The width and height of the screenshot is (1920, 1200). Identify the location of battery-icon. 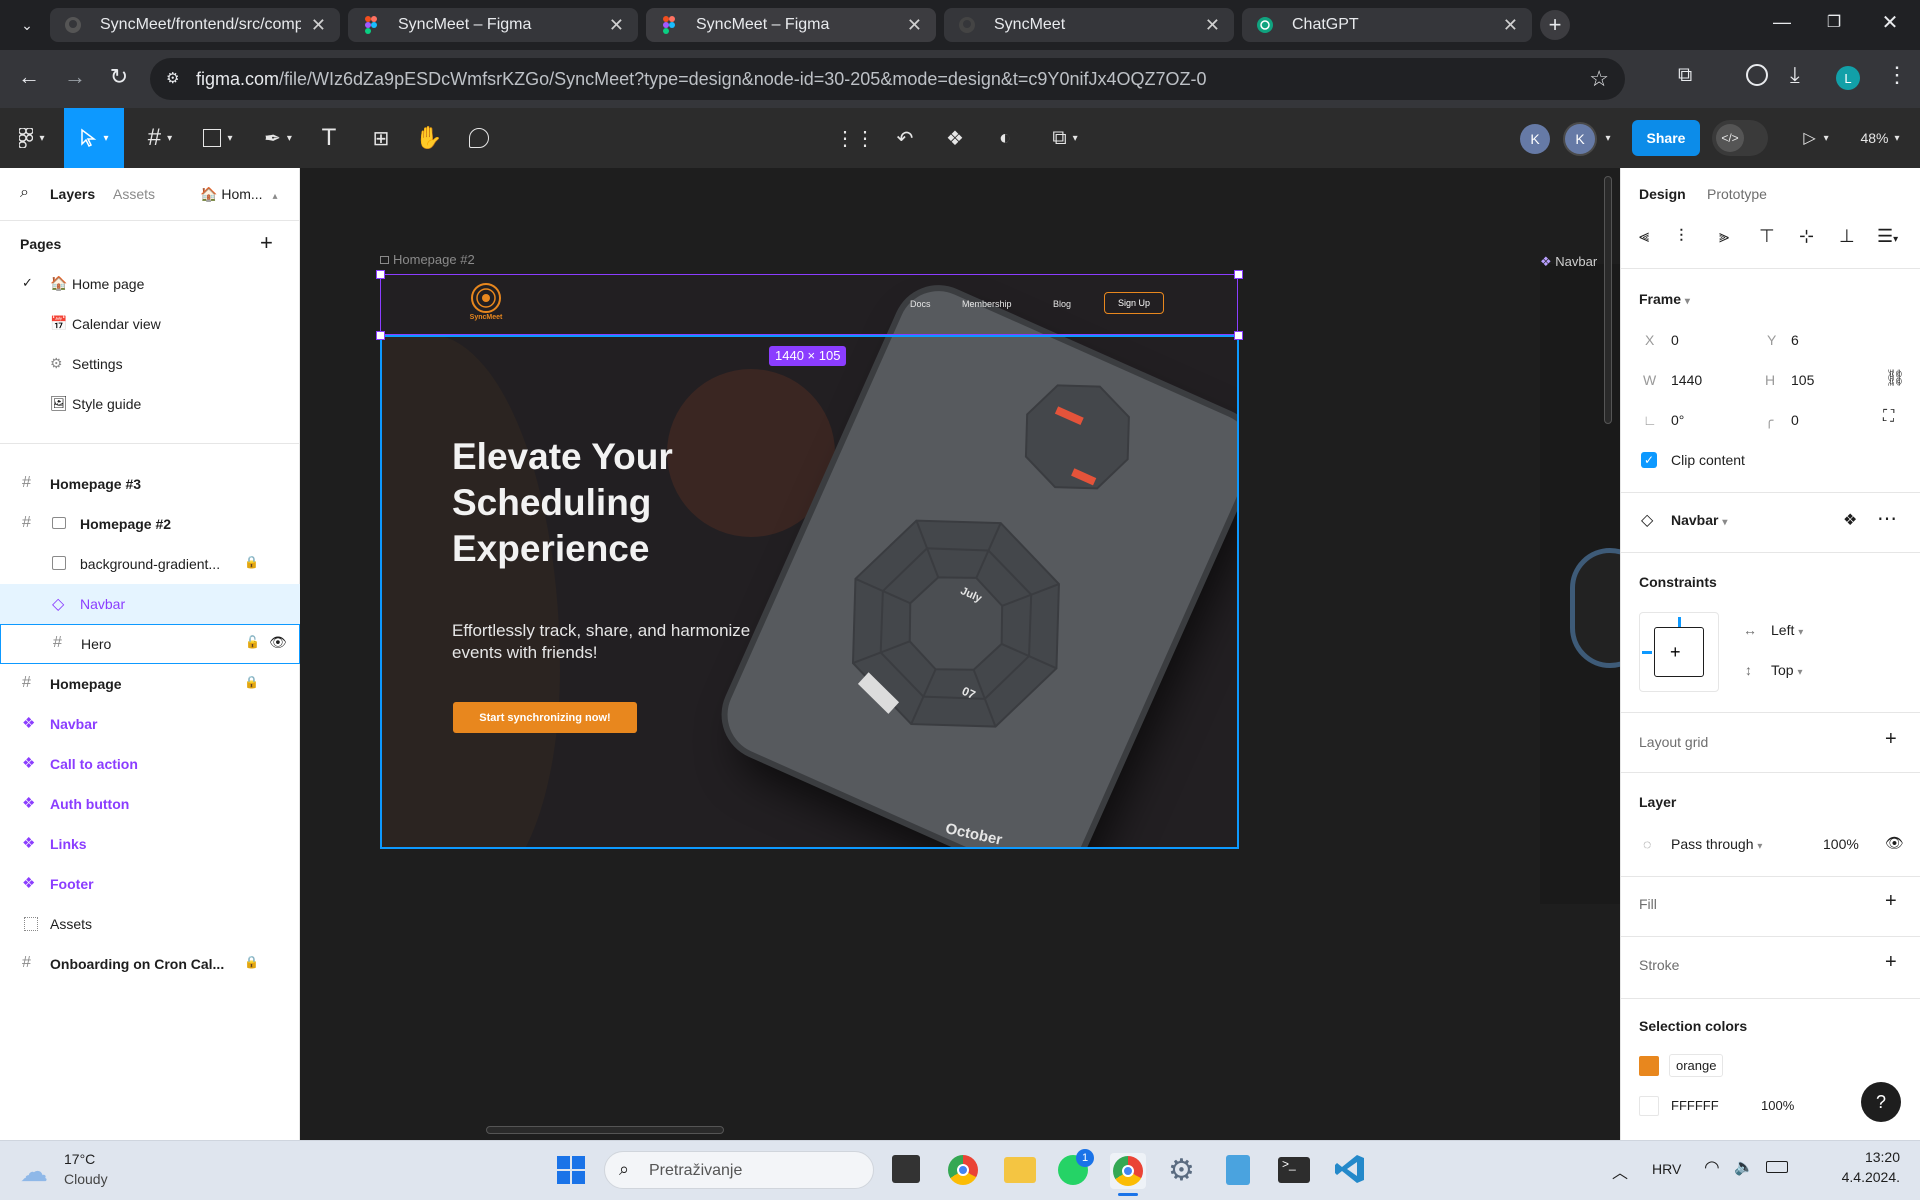
(1777, 1167).